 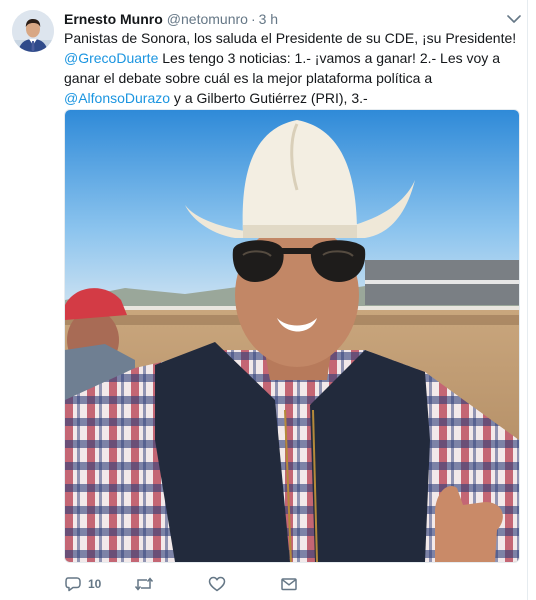 I want to click on timestamp: 3 h, so click(x=268, y=19).